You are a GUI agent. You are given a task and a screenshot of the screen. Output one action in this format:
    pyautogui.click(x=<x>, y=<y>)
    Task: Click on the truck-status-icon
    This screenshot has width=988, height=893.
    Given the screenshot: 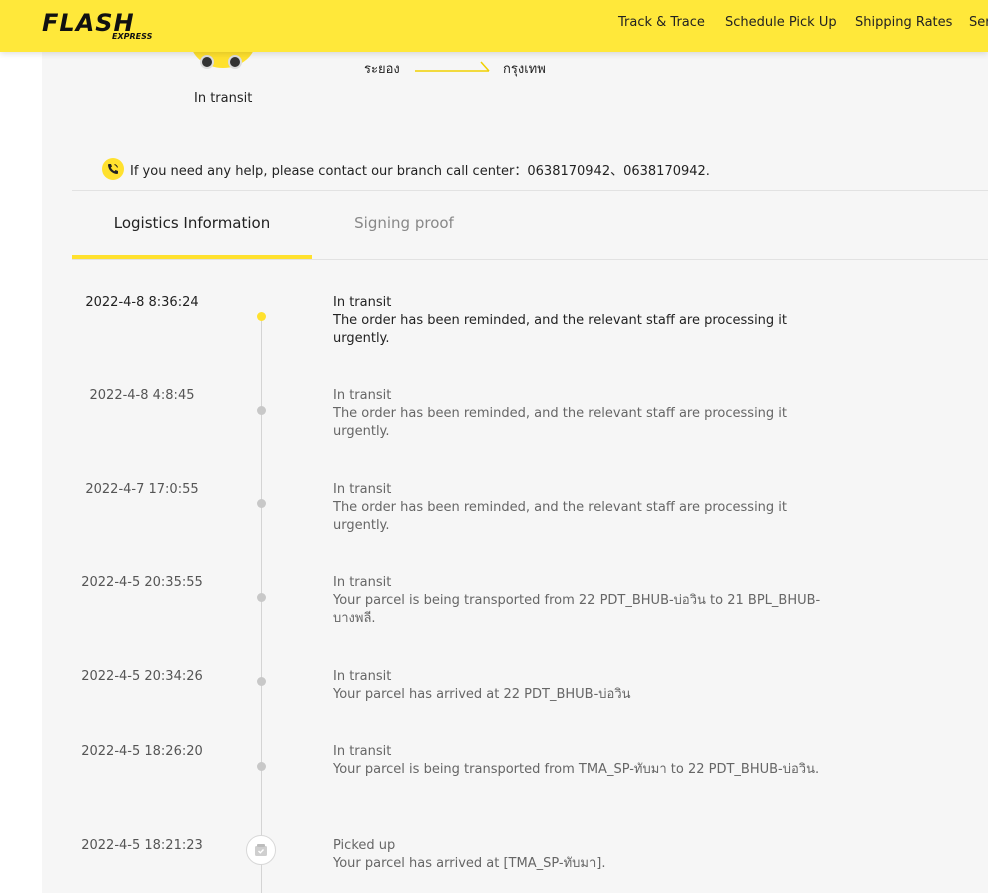 What is the action you would take?
    pyautogui.click(x=223, y=61)
    